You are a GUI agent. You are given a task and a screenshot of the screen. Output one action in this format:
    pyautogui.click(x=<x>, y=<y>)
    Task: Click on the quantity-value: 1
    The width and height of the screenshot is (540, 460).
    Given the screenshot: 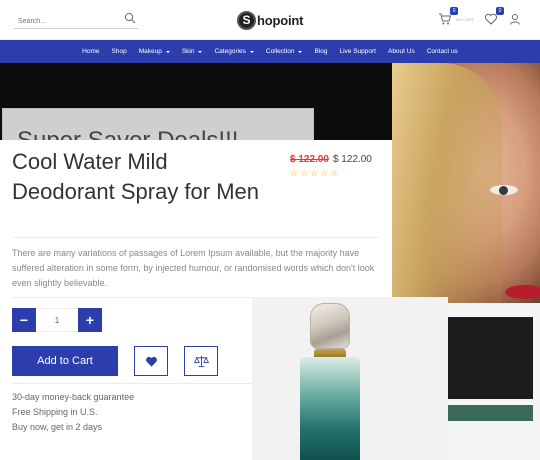 What is the action you would take?
    pyautogui.click(x=57, y=320)
    